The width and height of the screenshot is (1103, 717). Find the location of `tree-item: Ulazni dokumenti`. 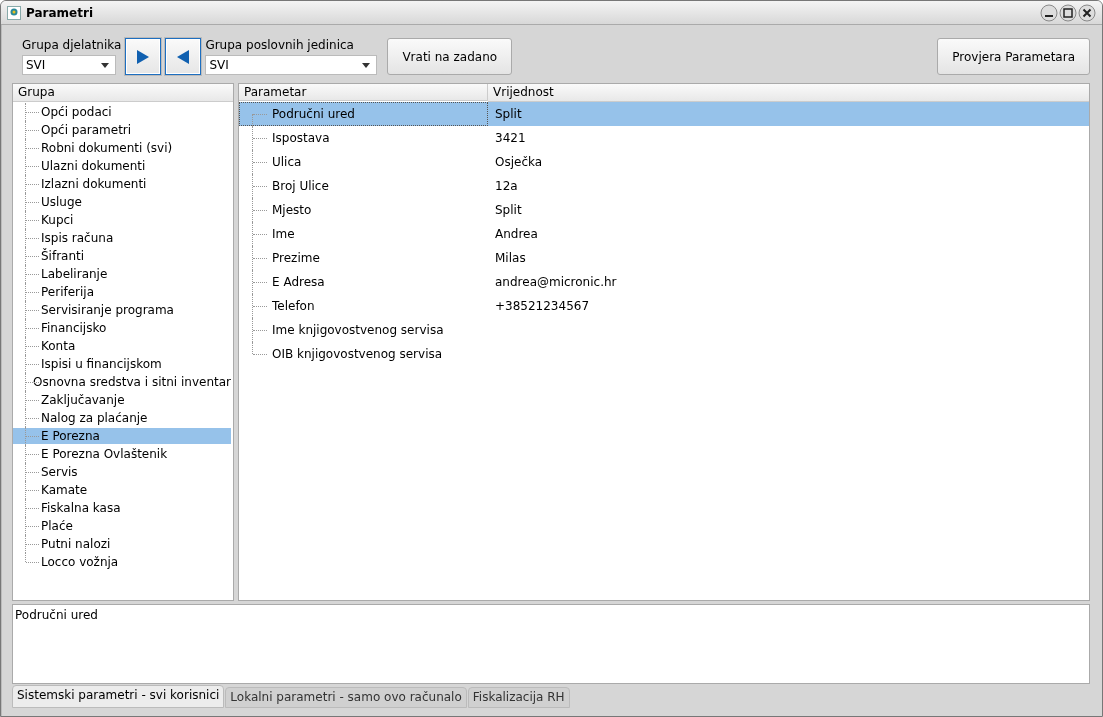

tree-item: Ulazni dokumenti is located at coordinates (135, 166).